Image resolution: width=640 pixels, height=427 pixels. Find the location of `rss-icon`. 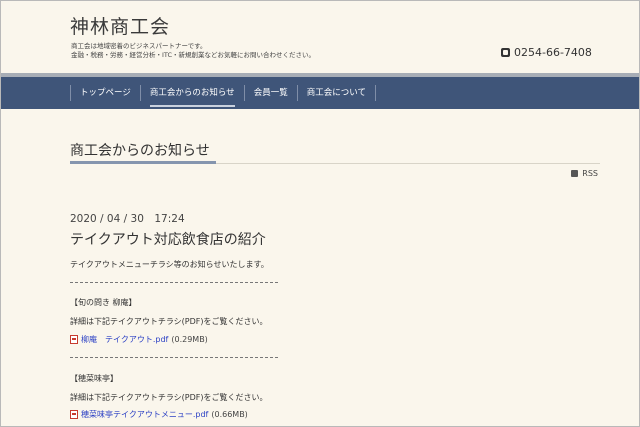

rss-icon is located at coordinates (575, 173).